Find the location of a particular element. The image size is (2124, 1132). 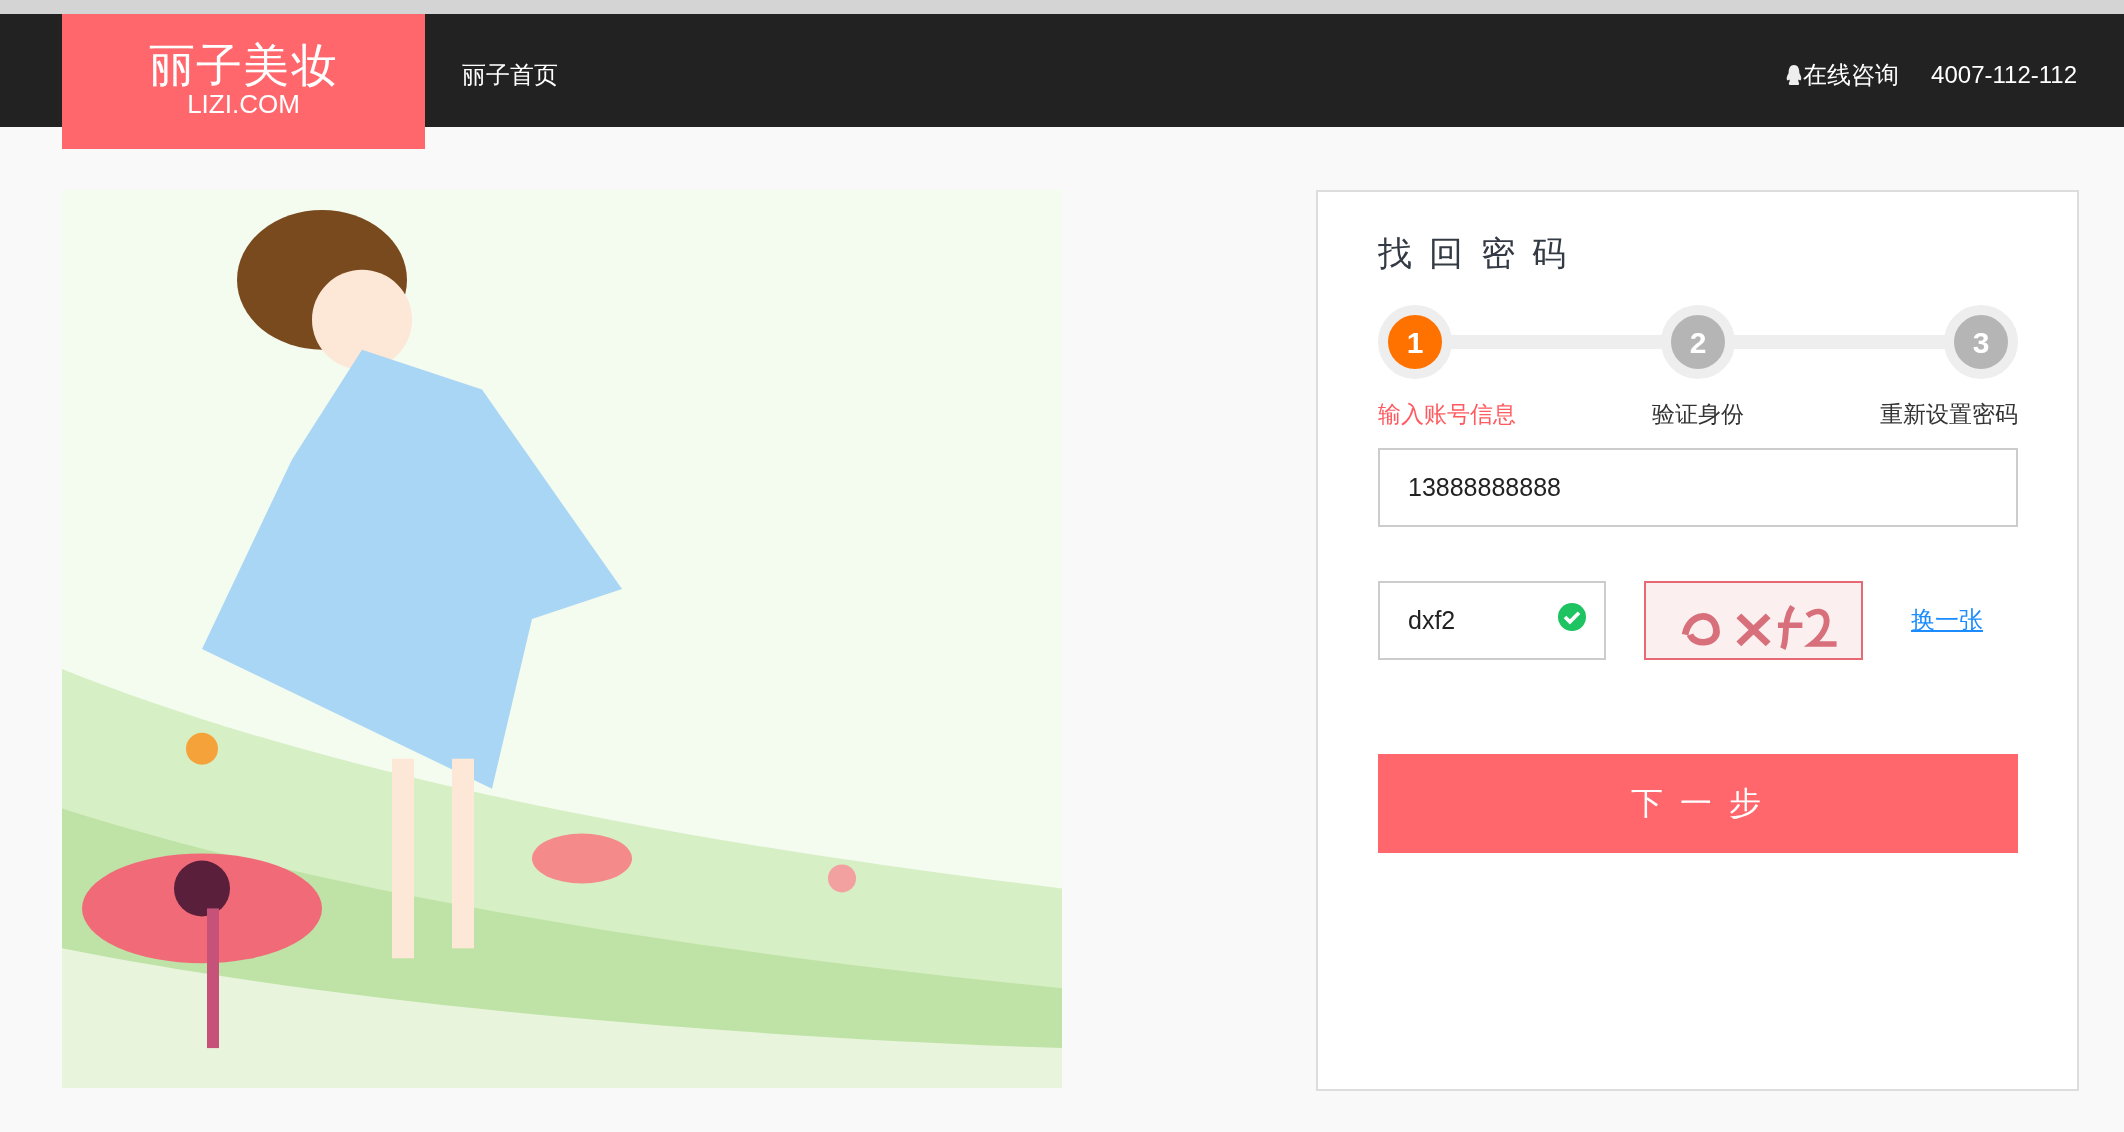

step-label: 验证身份 is located at coordinates (1698, 414).